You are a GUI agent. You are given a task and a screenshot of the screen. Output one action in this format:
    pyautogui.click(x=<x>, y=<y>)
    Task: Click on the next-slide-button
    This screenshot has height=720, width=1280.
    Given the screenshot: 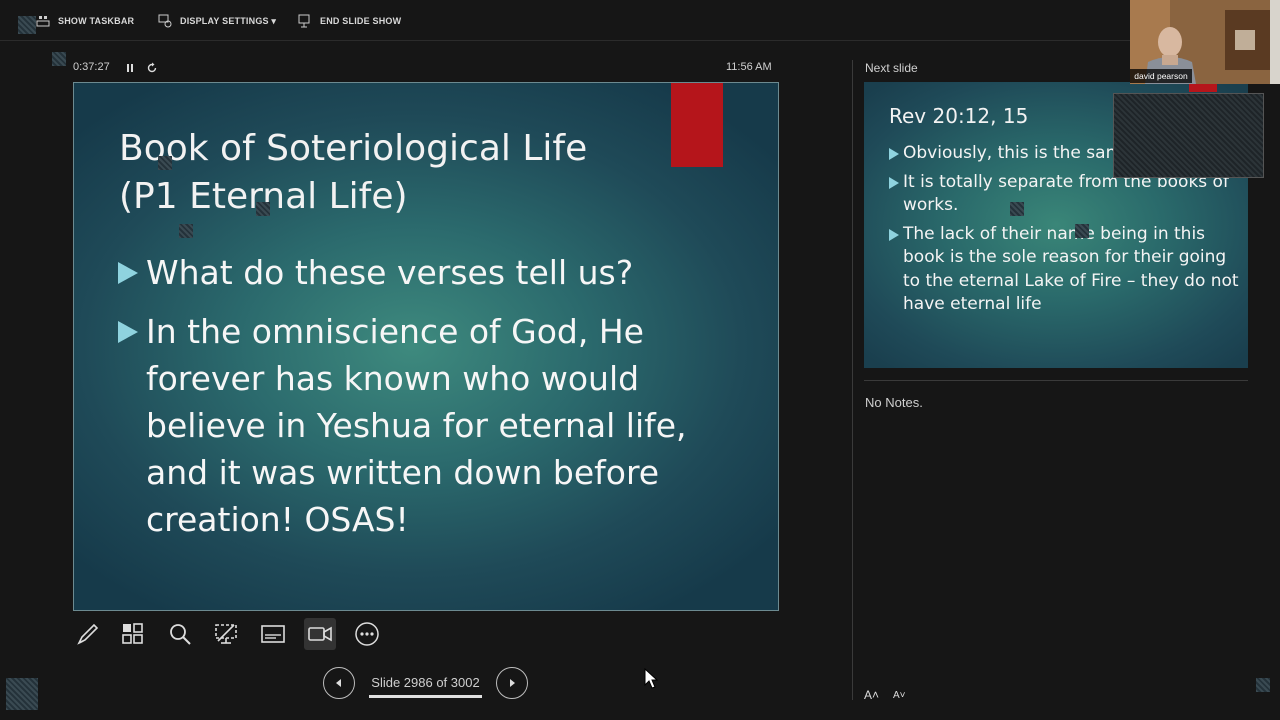 What is the action you would take?
    pyautogui.click(x=512, y=683)
    